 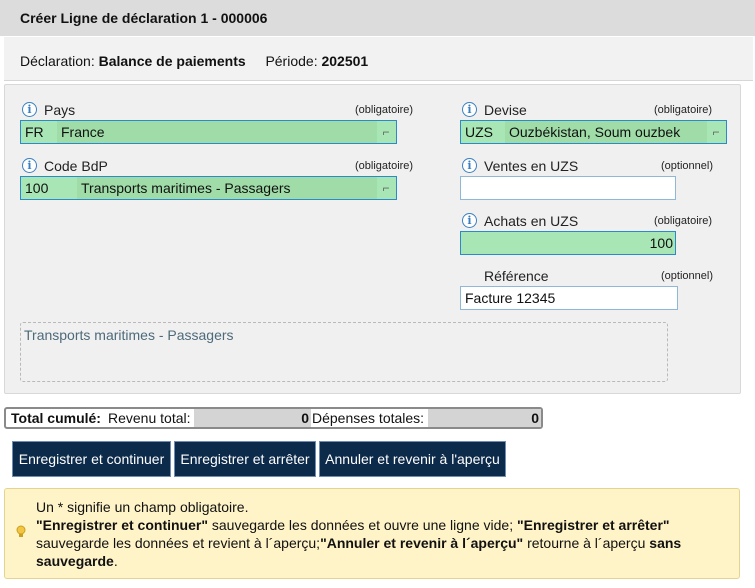 I want to click on reference-label: Référence, so click(x=516, y=276).